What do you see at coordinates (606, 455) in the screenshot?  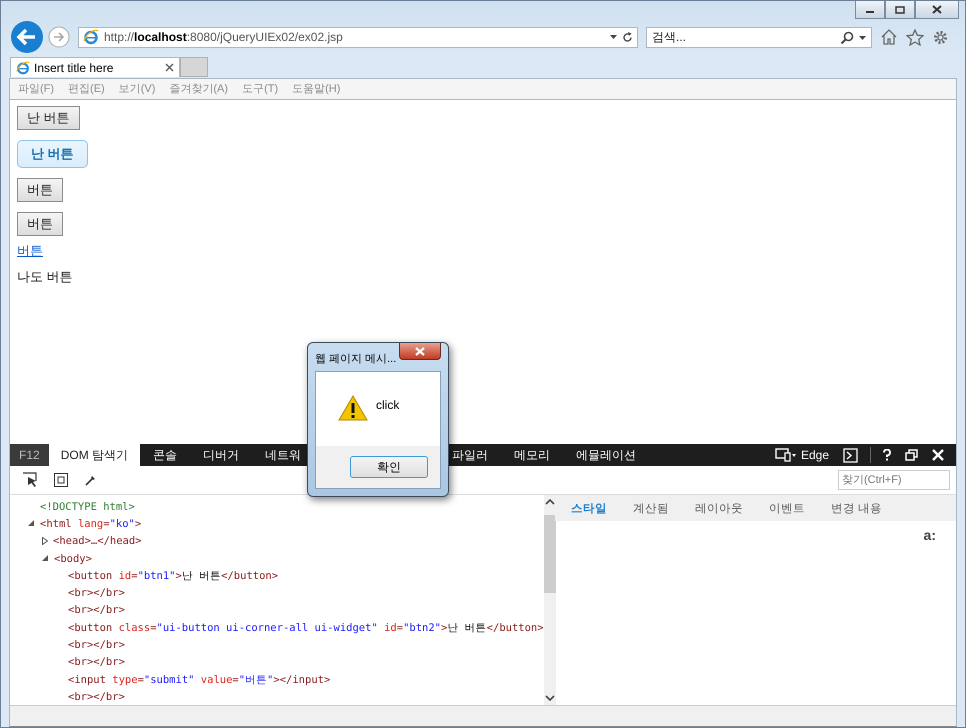 I see `devtools-tab: 에뮬레이션` at bounding box center [606, 455].